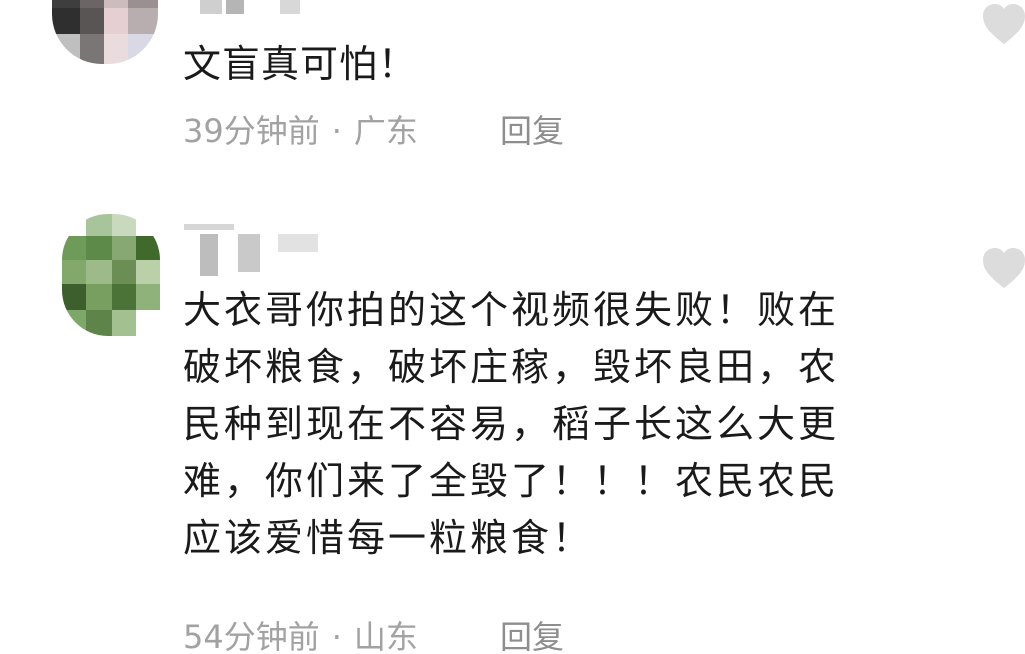 The height and width of the screenshot is (654, 1025). I want to click on comment-location: 山东, so click(385, 636).